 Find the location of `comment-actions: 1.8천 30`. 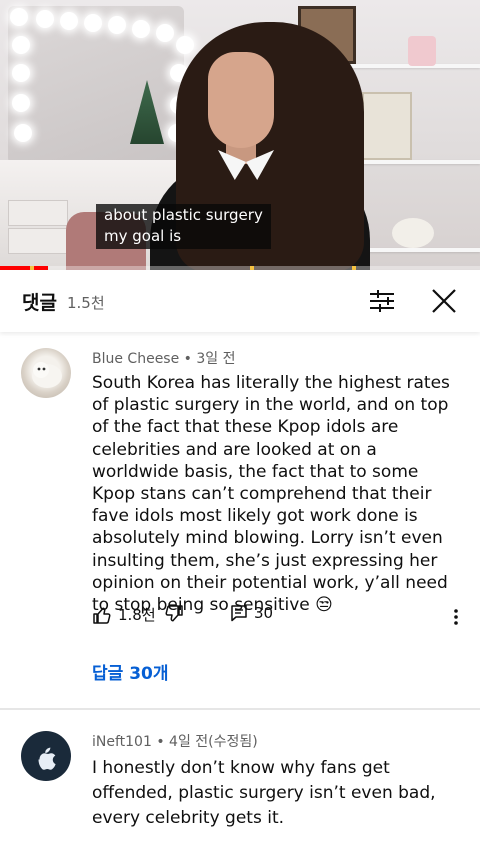

comment-actions: 1.8천 30 is located at coordinates (282, 617).